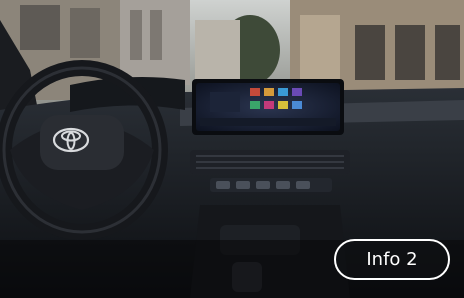 The height and width of the screenshot is (298, 464). What do you see at coordinates (217, 50) in the screenshot?
I see `building-center` at bounding box center [217, 50].